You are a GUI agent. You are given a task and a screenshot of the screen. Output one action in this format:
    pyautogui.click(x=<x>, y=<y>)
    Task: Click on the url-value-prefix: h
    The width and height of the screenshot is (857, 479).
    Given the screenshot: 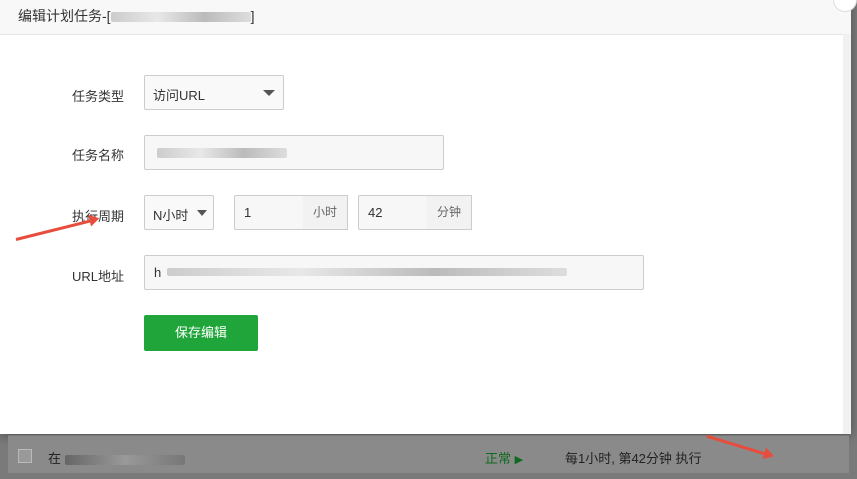 What is the action you would take?
    pyautogui.click(x=158, y=272)
    